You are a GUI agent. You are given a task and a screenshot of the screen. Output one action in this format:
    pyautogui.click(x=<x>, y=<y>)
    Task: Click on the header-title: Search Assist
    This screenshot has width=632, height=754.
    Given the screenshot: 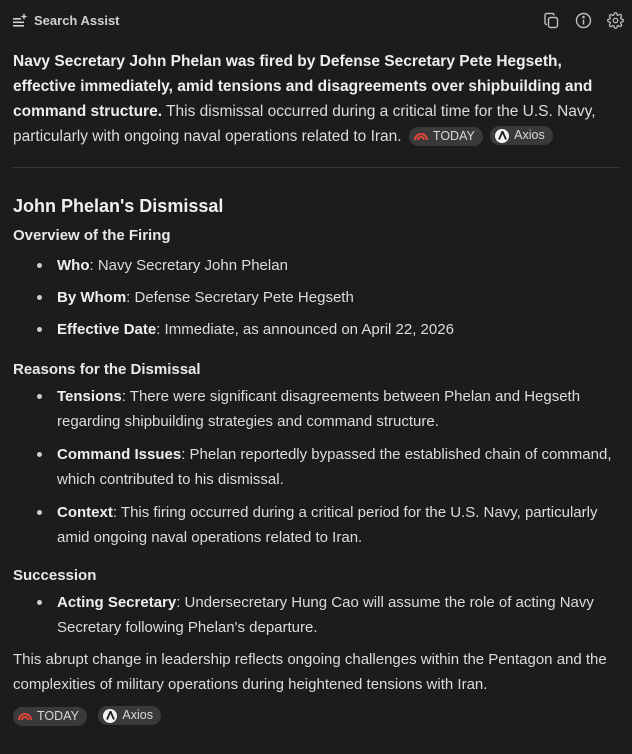 What is the action you would take?
    pyautogui.click(x=77, y=20)
    